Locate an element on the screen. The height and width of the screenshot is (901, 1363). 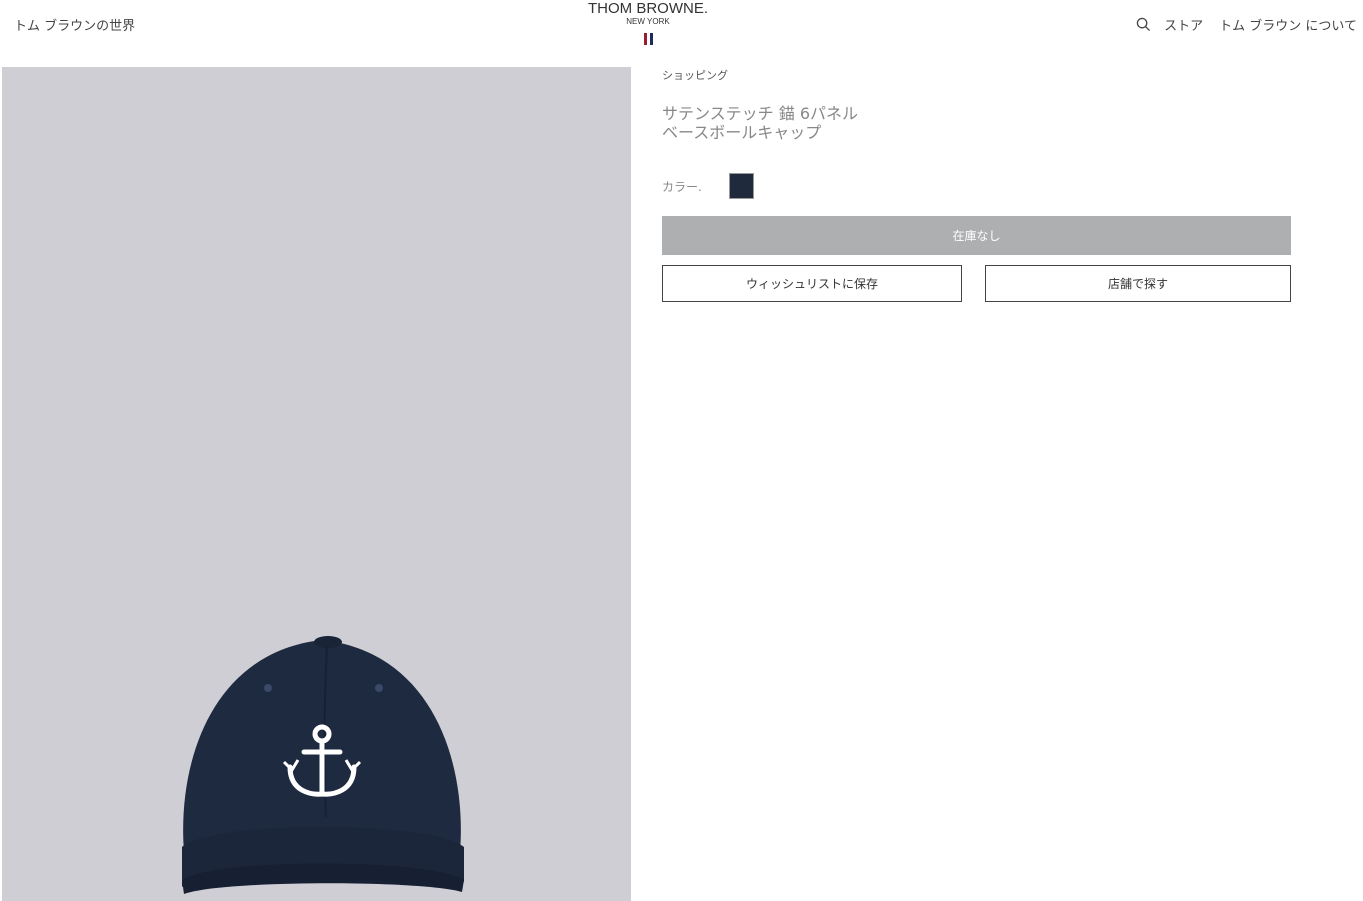
search-icon is located at coordinates (1143, 24).